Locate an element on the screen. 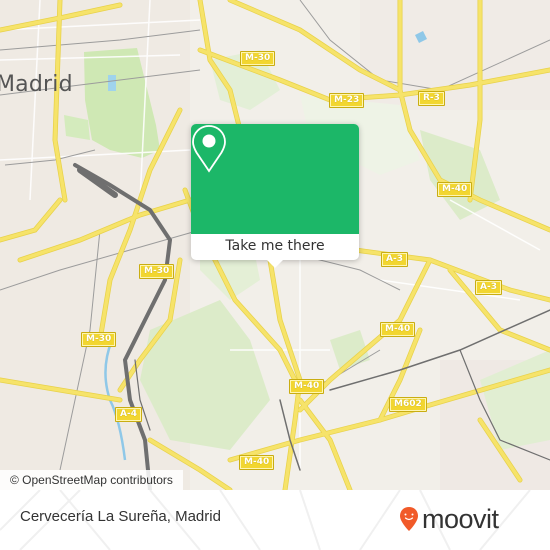 The height and width of the screenshot is (550, 550). take-me-there-button: Take me there is located at coordinates (275, 247).